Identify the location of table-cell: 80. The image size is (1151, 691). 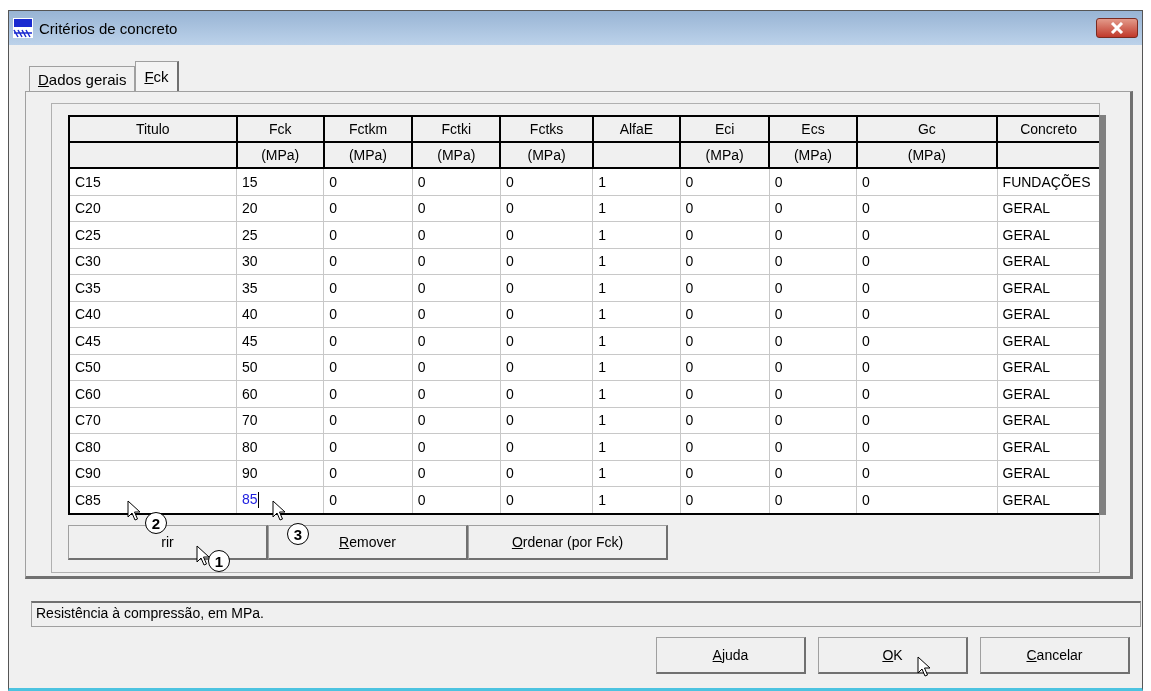
(280, 446).